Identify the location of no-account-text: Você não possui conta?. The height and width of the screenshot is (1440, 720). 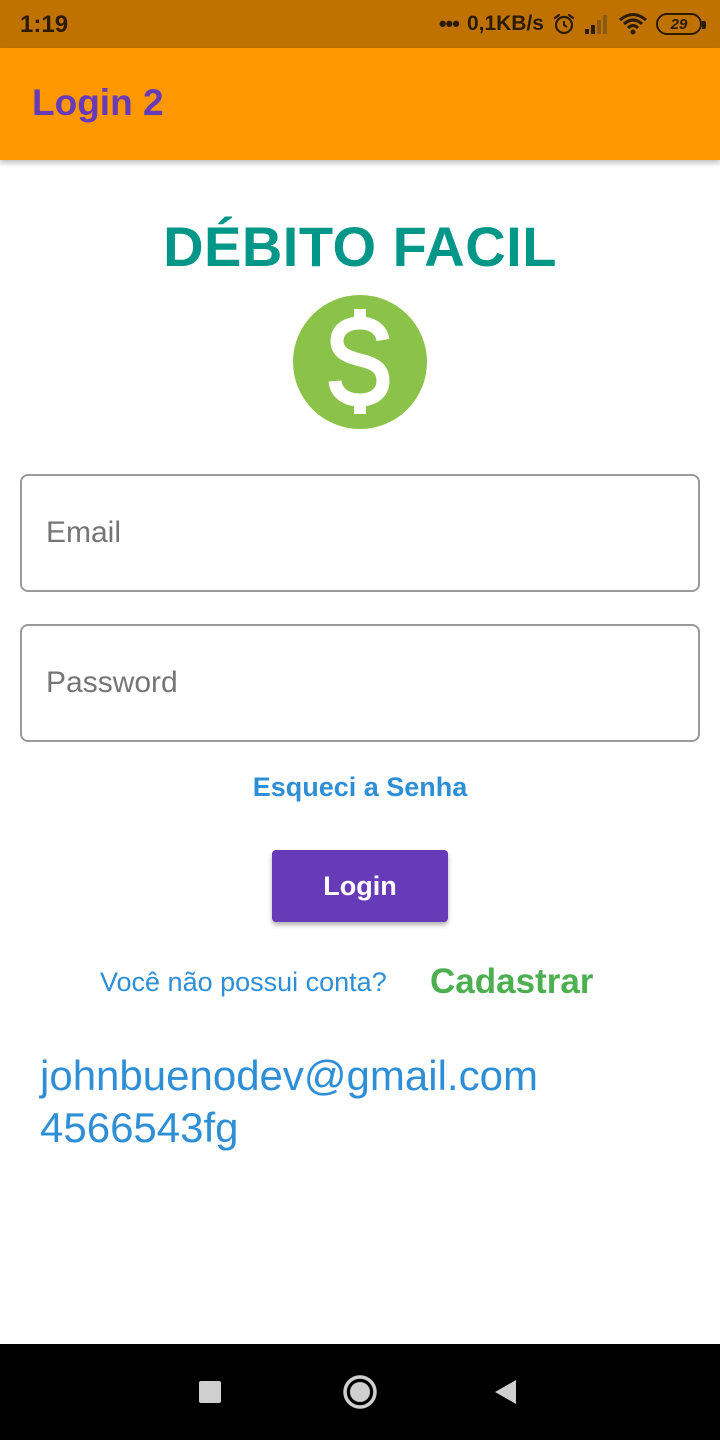
(243, 982).